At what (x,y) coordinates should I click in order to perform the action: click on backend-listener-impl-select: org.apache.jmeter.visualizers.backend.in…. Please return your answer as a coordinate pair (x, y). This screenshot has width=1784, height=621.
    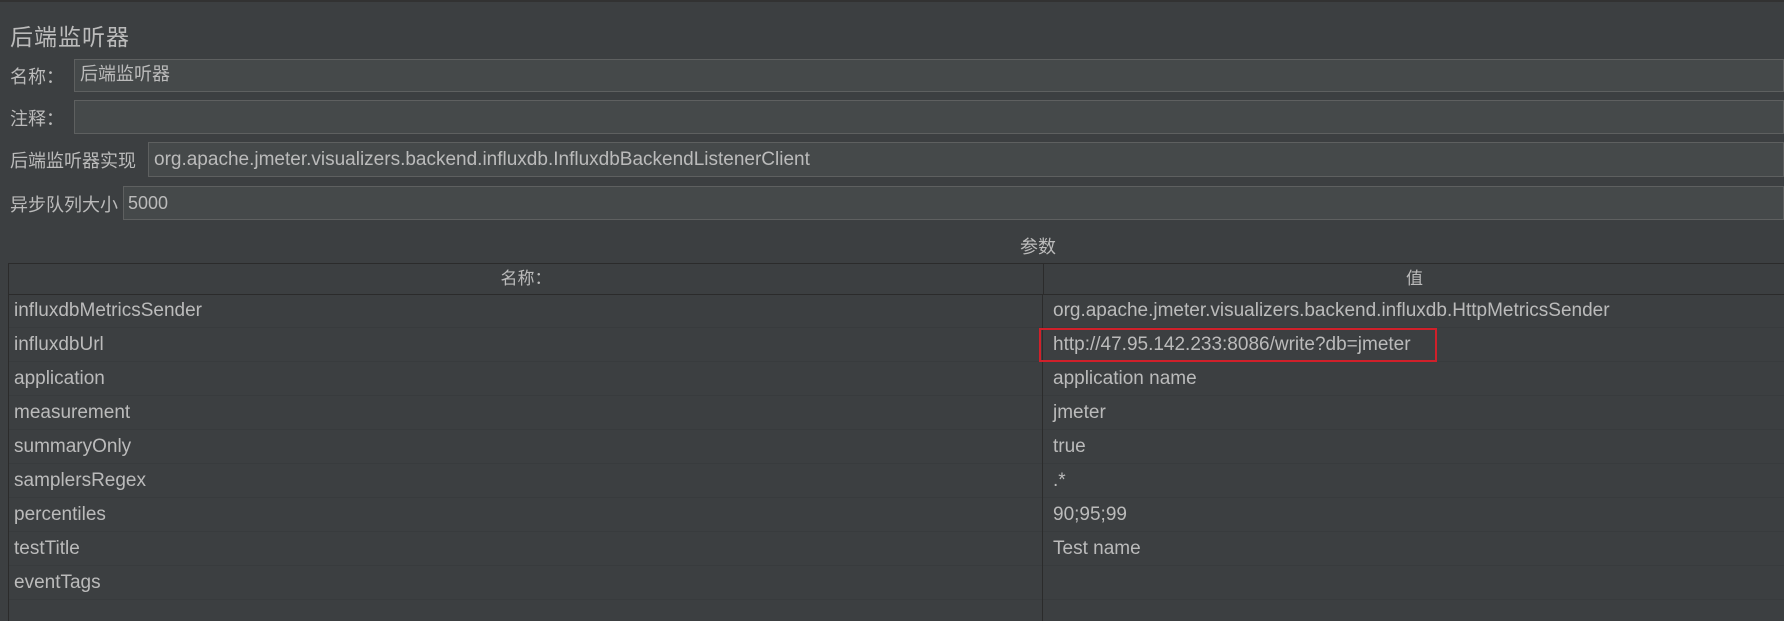
    Looking at the image, I should click on (966, 159).